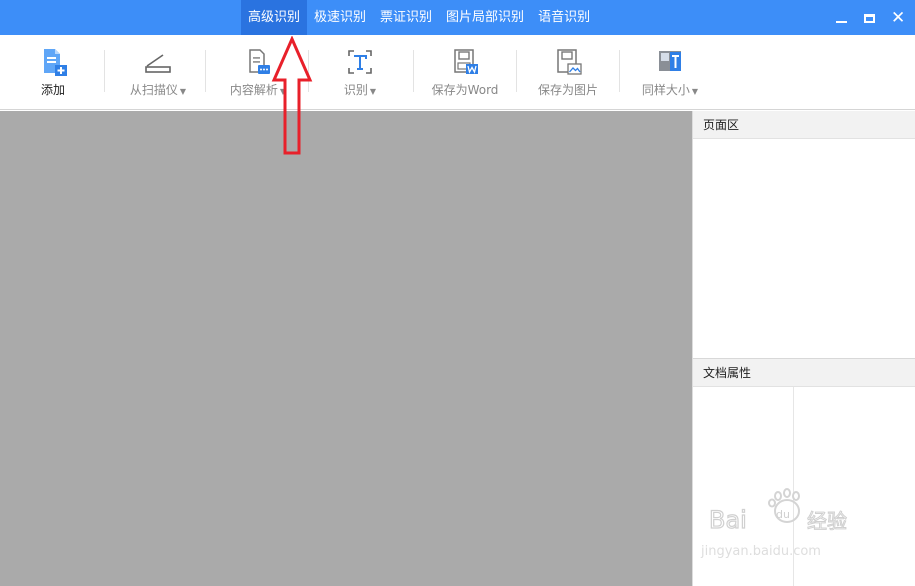 The image size is (915, 586). I want to click on text-recognize-icon, so click(360, 62).